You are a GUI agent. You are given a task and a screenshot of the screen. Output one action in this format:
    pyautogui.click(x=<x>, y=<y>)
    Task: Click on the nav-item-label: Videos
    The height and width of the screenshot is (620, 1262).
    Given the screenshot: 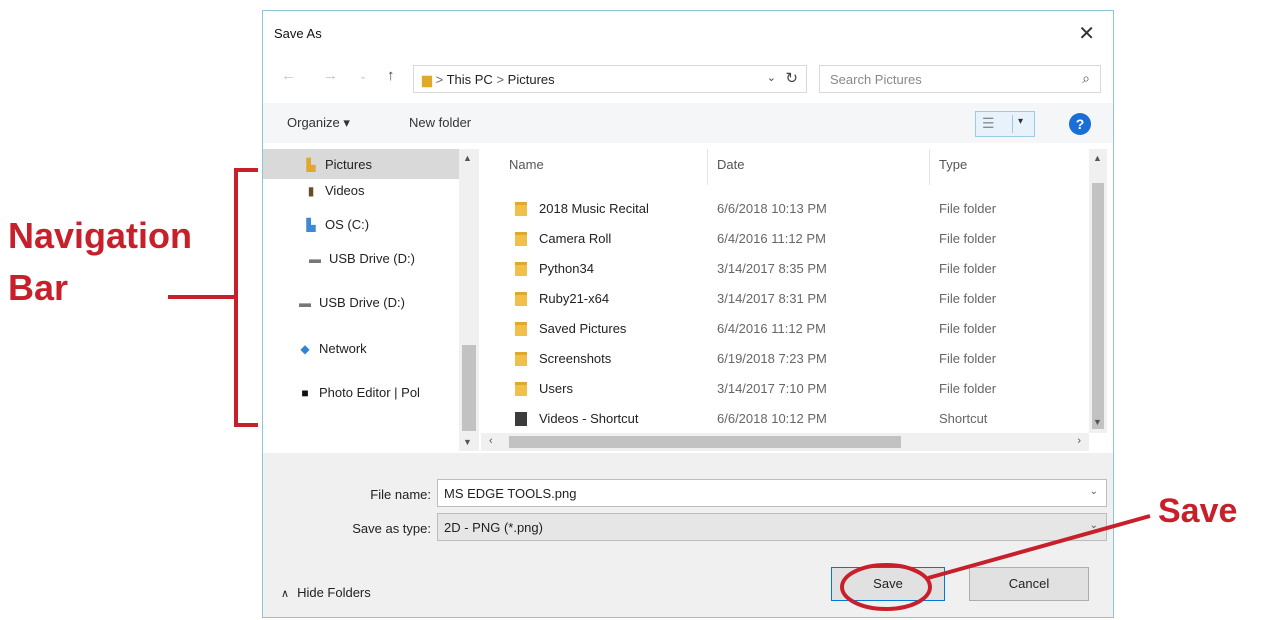 What is the action you would take?
    pyautogui.click(x=345, y=190)
    